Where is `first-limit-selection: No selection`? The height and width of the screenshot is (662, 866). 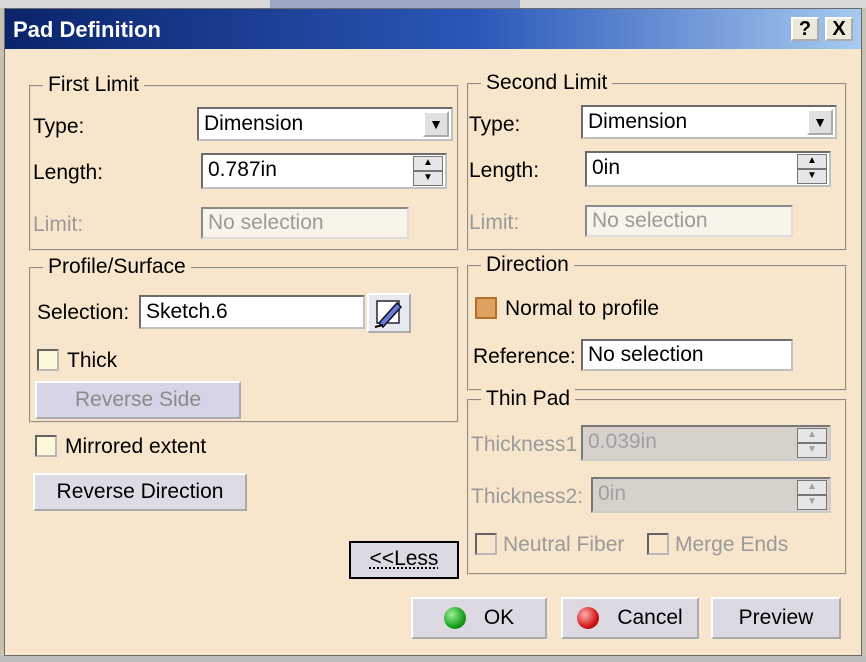
first-limit-selection: No selection is located at coordinates (305, 223).